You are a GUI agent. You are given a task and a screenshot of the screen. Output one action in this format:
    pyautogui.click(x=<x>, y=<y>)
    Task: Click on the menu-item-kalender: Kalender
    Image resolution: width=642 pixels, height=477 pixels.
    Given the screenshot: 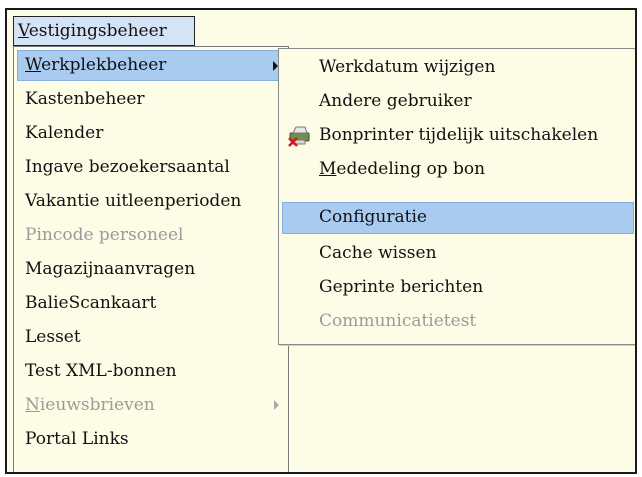 What is the action you would take?
    pyautogui.click(x=151, y=133)
    